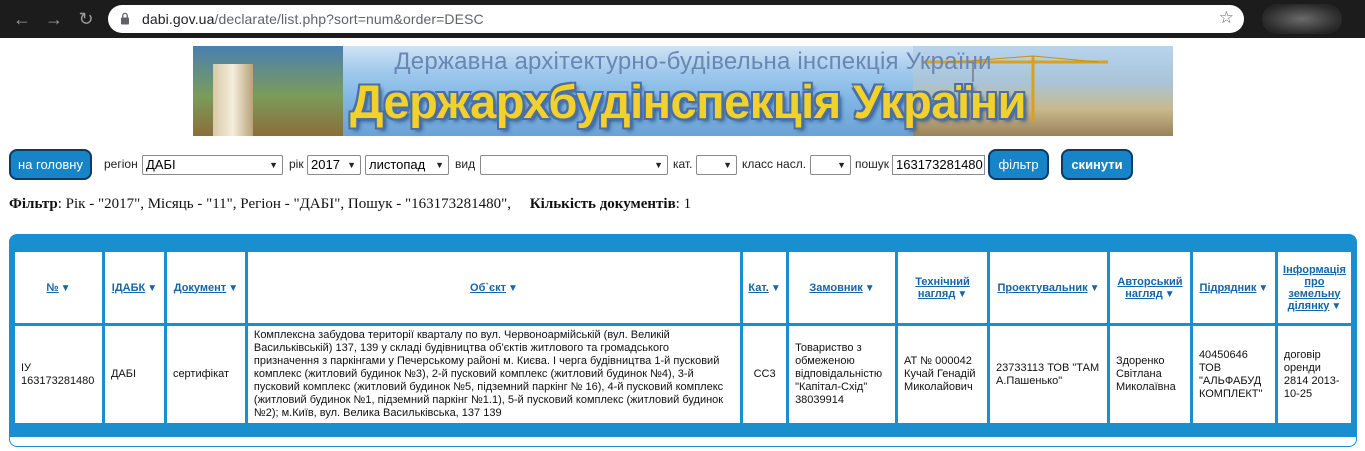 The image size is (1365, 451). What do you see at coordinates (1150, 281) in the screenshot?
I see `column-header-author-label-1: Авторський` at bounding box center [1150, 281].